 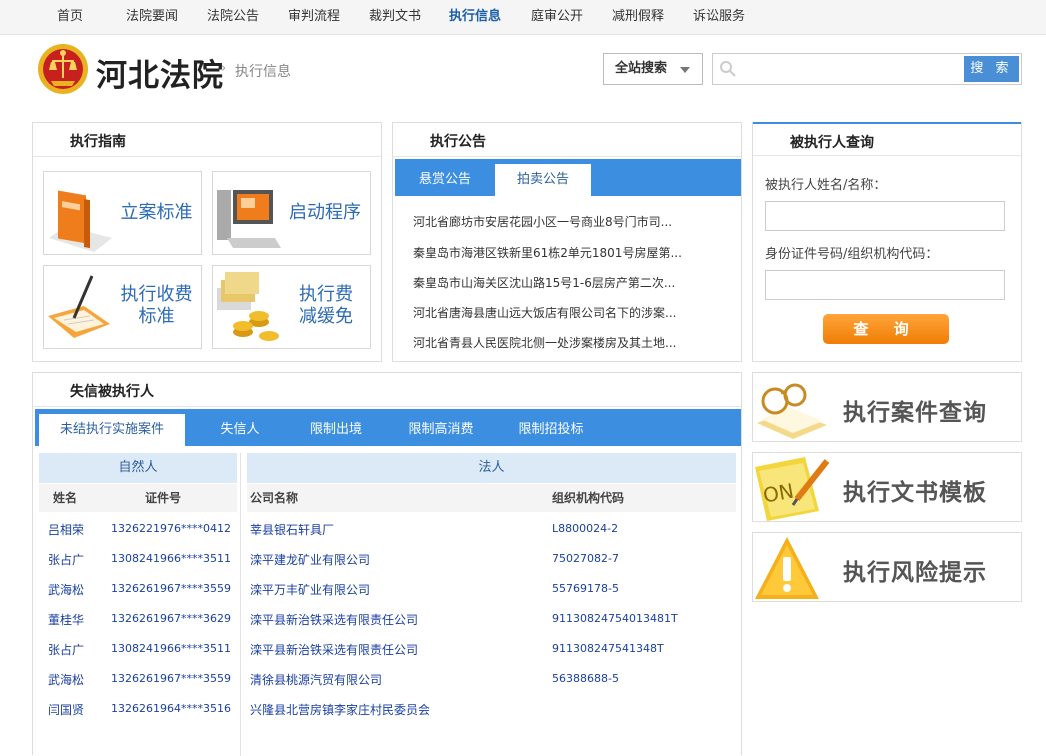 I want to click on guide-card-label: 执行费 减缓免, so click(x=326, y=305).